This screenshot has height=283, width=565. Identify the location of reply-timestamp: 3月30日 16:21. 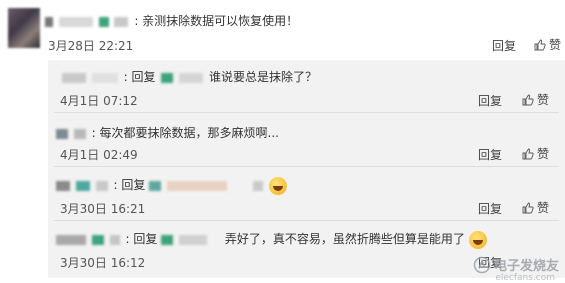
(103, 209).